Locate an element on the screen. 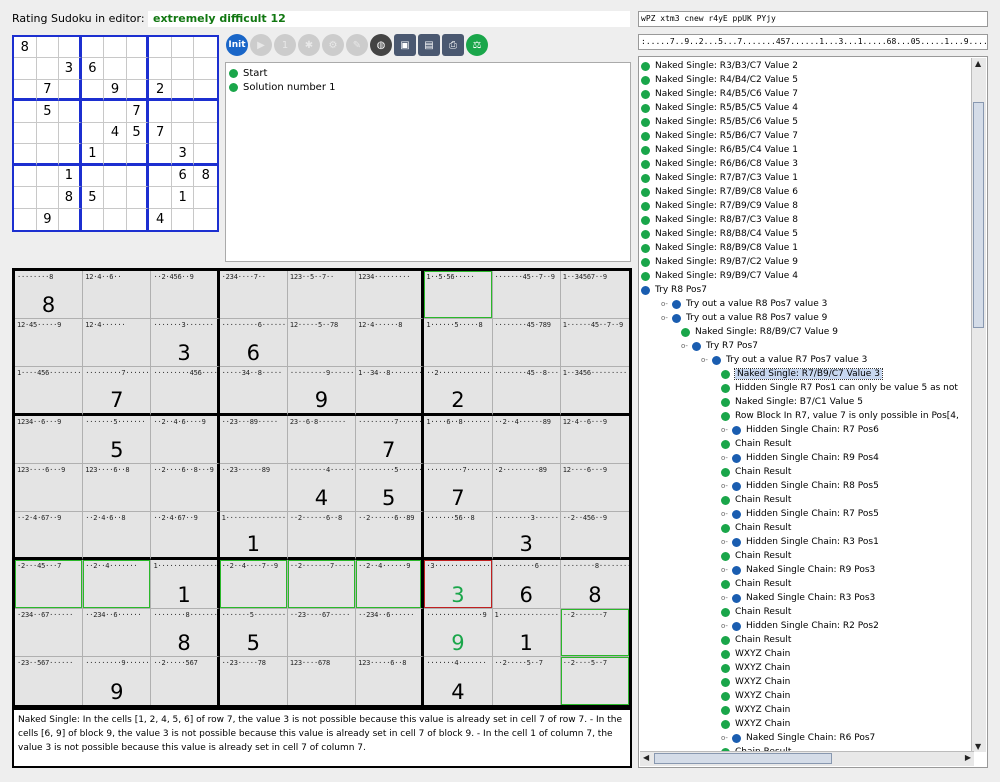  grid-cell: ··2·············· 2 is located at coordinates (458, 391).